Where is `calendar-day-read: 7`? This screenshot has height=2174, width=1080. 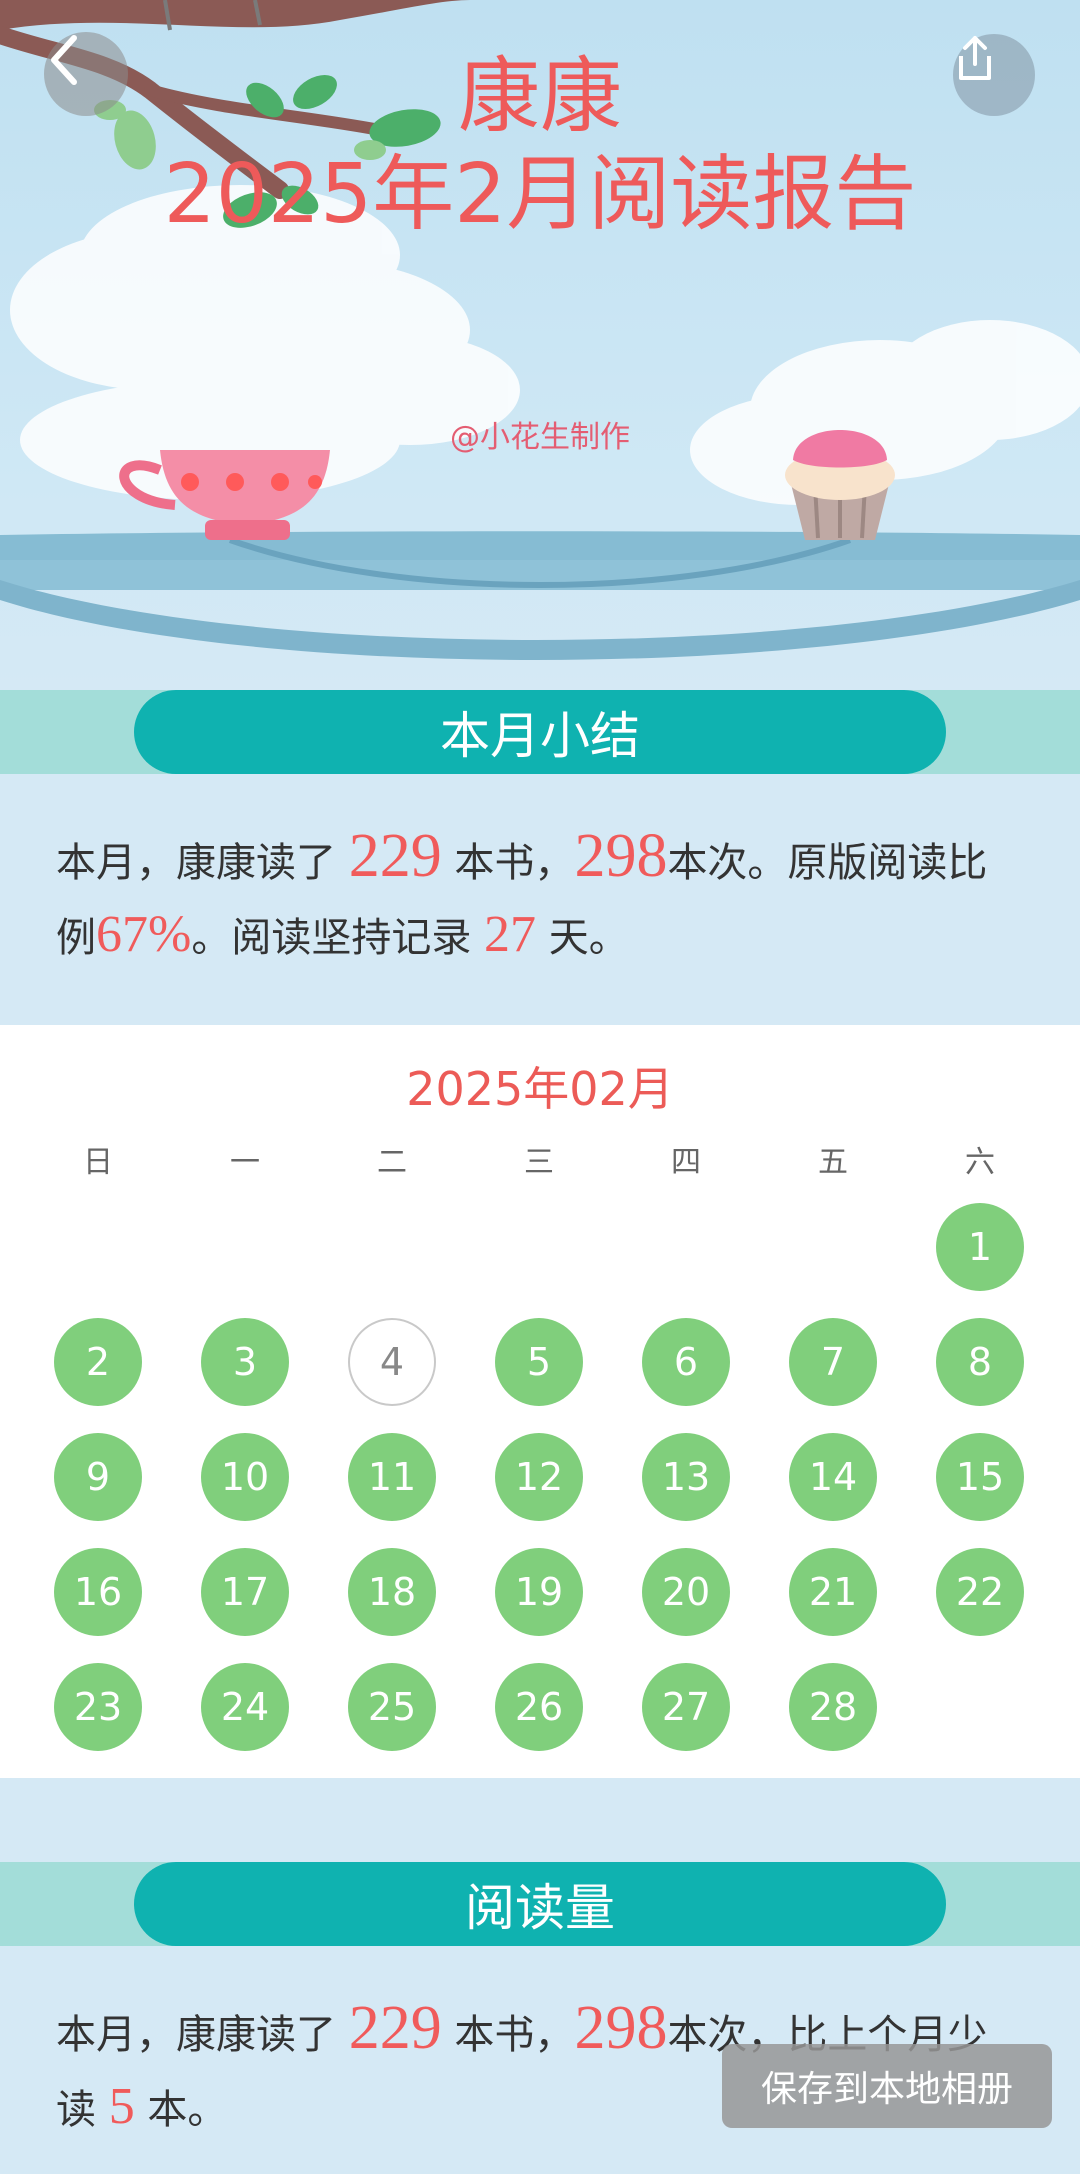
calendar-day-read: 7 is located at coordinates (833, 1362).